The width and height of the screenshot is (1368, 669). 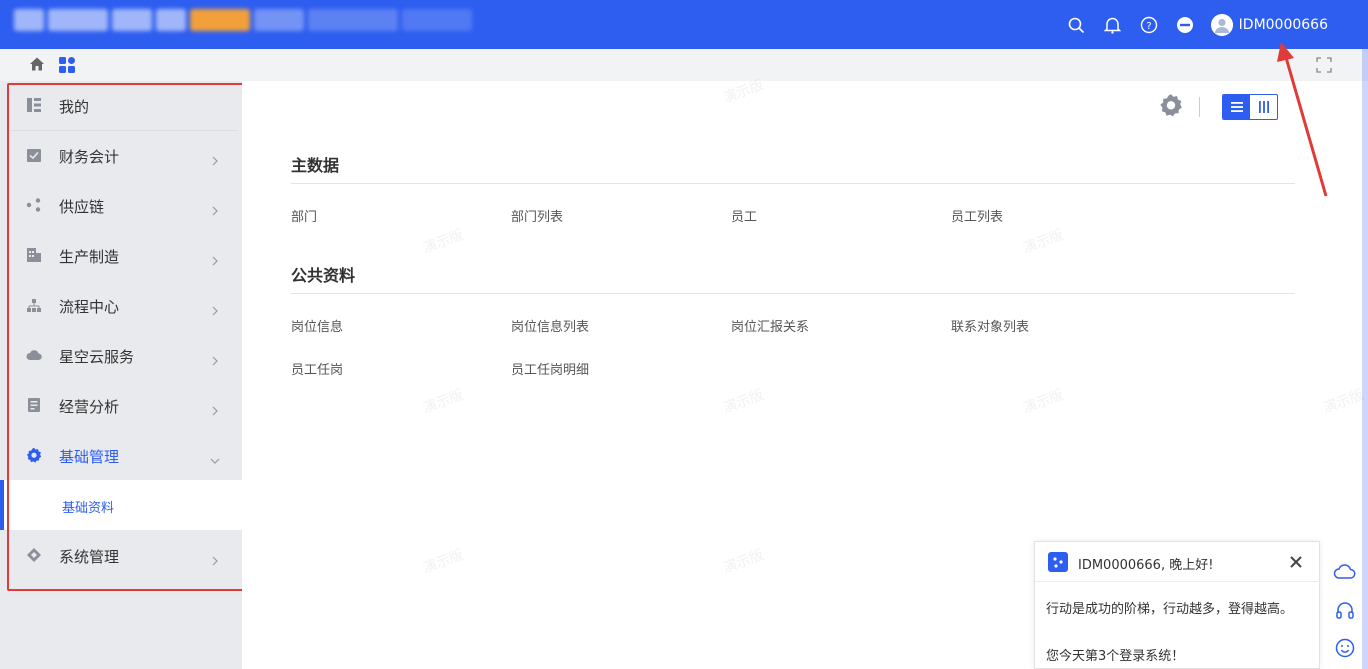 What do you see at coordinates (1197, 25) in the screenshot?
I see `header-actions: ? IDM0000666` at bounding box center [1197, 25].